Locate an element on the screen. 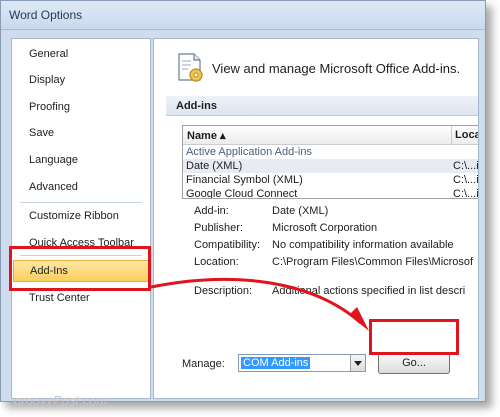  annotation-arrow-icon is located at coordinates (259, 304).